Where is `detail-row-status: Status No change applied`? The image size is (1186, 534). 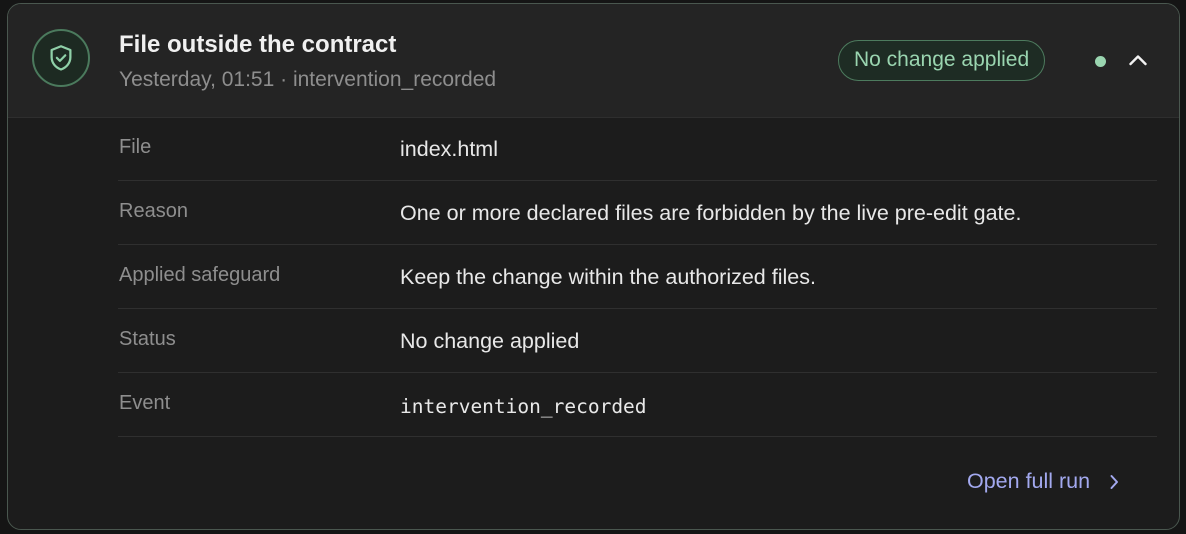 detail-row-status: Status No change applied is located at coordinates (637, 341).